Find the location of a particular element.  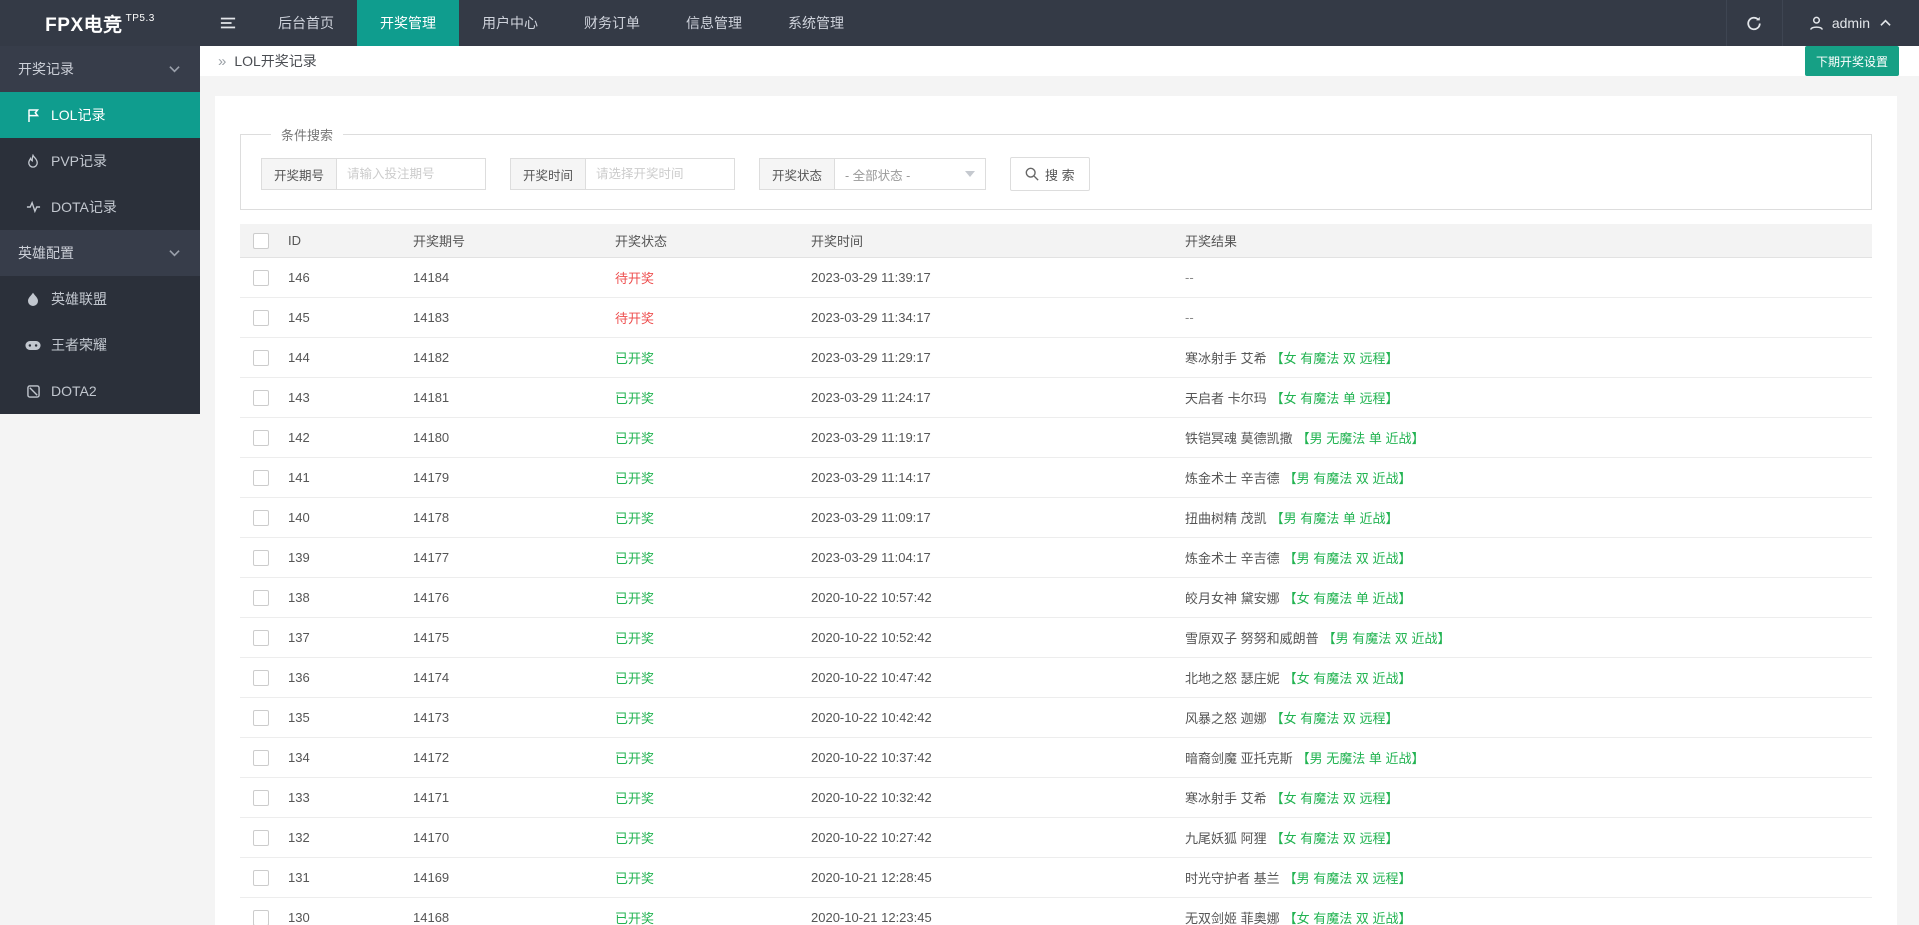

cell-time: 2023-03-29 11:24:17 is located at coordinates (871, 397).